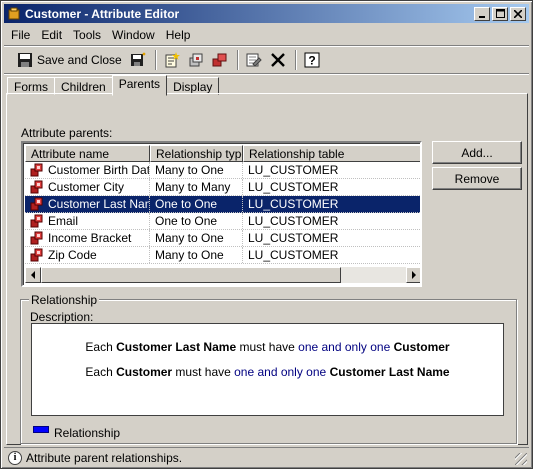 The image size is (533, 469). Describe the element at coordinates (86, 187) in the screenshot. I see `attribute-name-text: Customer City` at that location.